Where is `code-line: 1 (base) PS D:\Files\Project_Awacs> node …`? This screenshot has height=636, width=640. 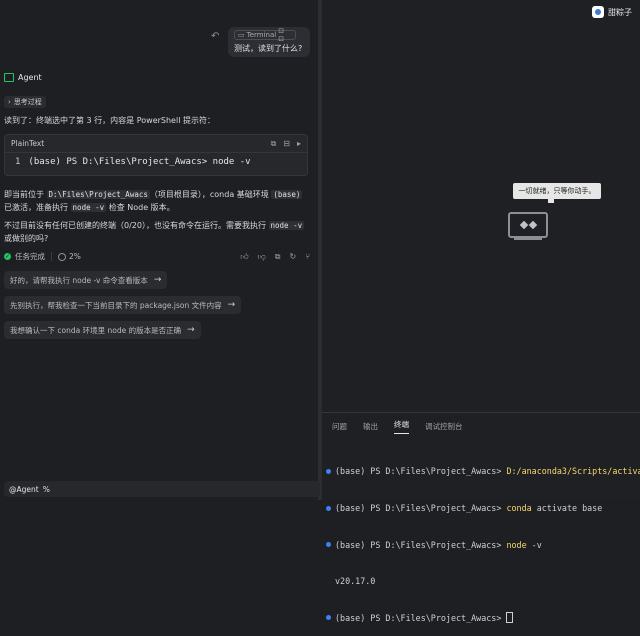
code-line: 1 (base) PS D:\Files\Project_Awacs> node … is located at coordinates (156, 162).